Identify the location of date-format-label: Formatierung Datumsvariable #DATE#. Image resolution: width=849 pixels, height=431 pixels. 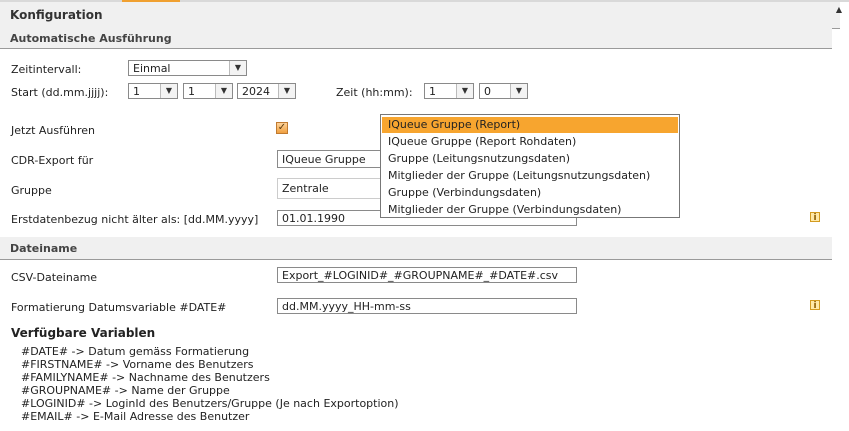
(119, 307).